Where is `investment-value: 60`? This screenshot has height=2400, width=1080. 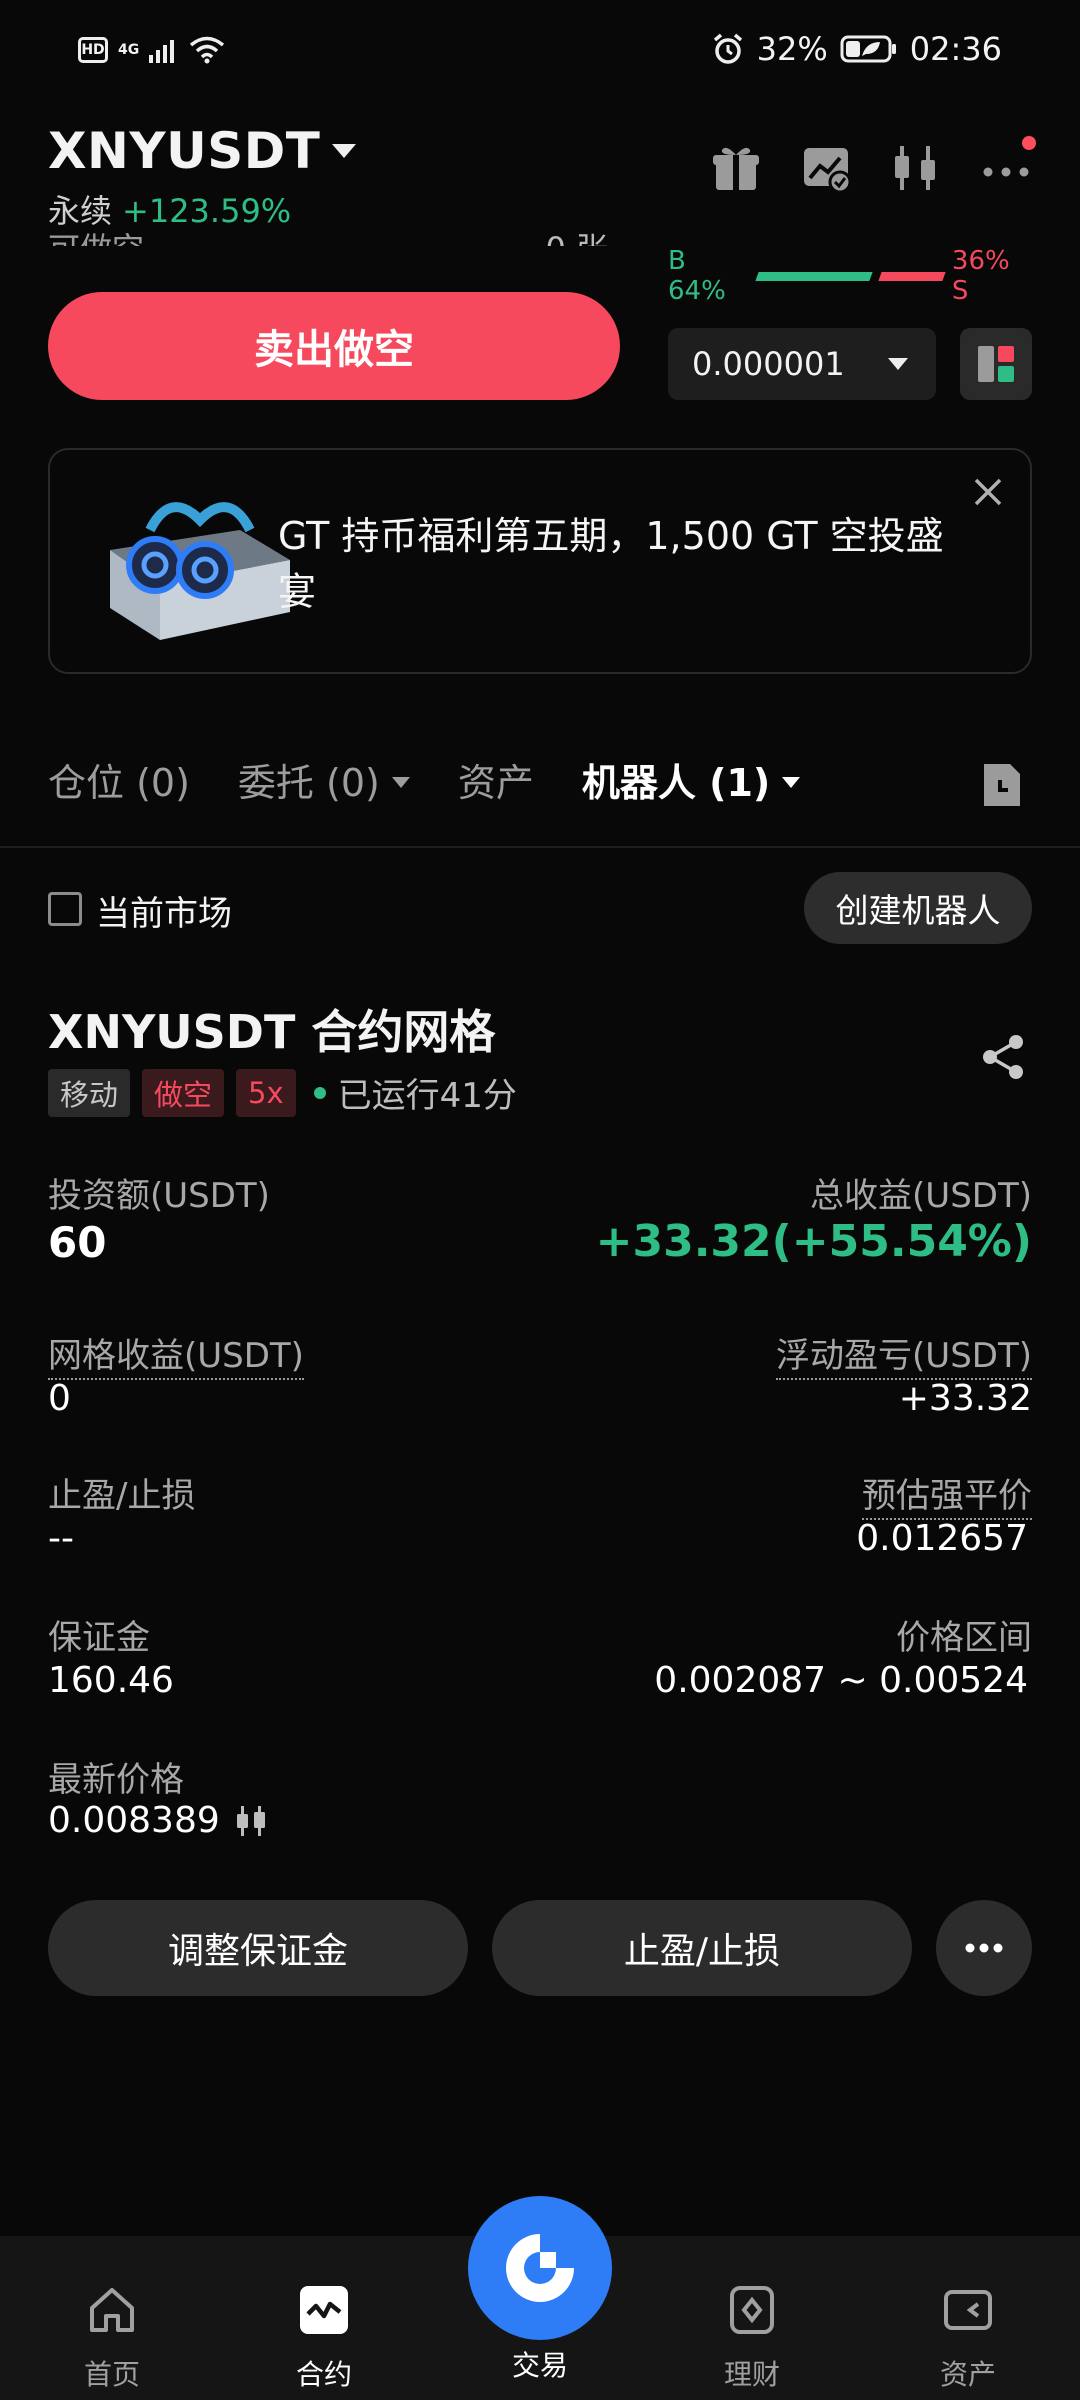
investment-value: 60 is located at coordinates (77, 1242).